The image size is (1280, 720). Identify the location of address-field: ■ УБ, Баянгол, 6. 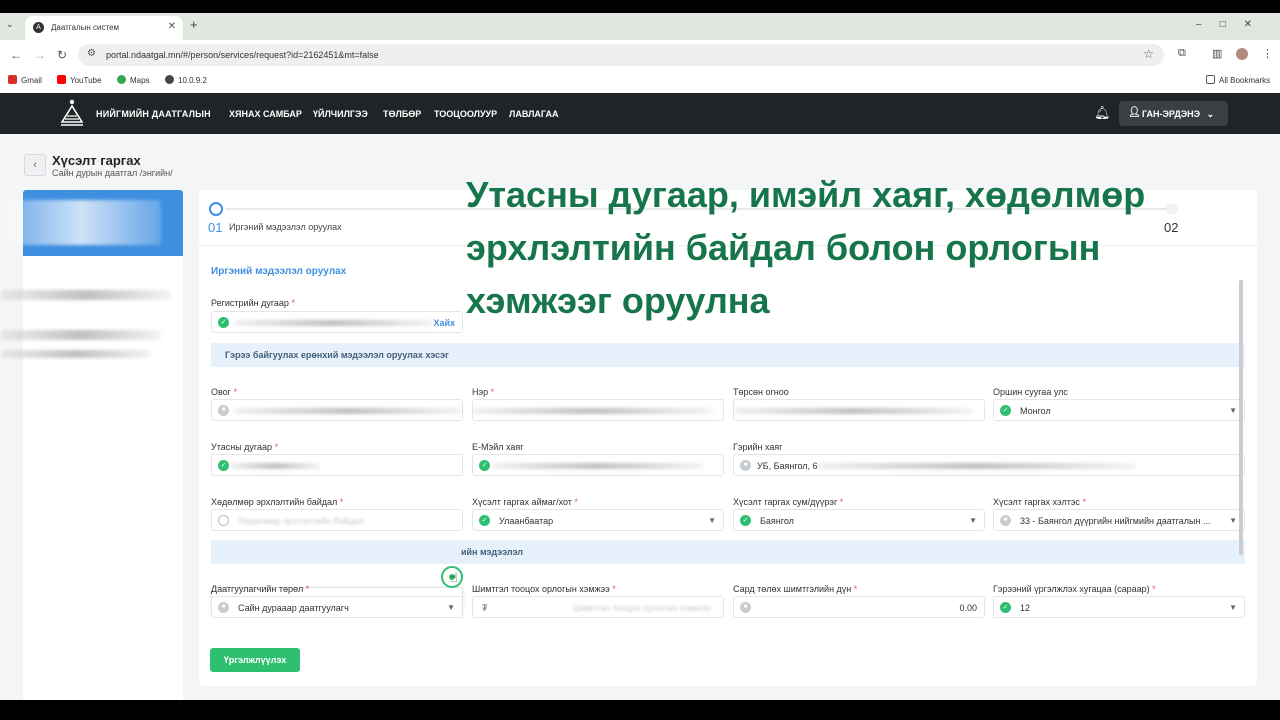
(989, 465).